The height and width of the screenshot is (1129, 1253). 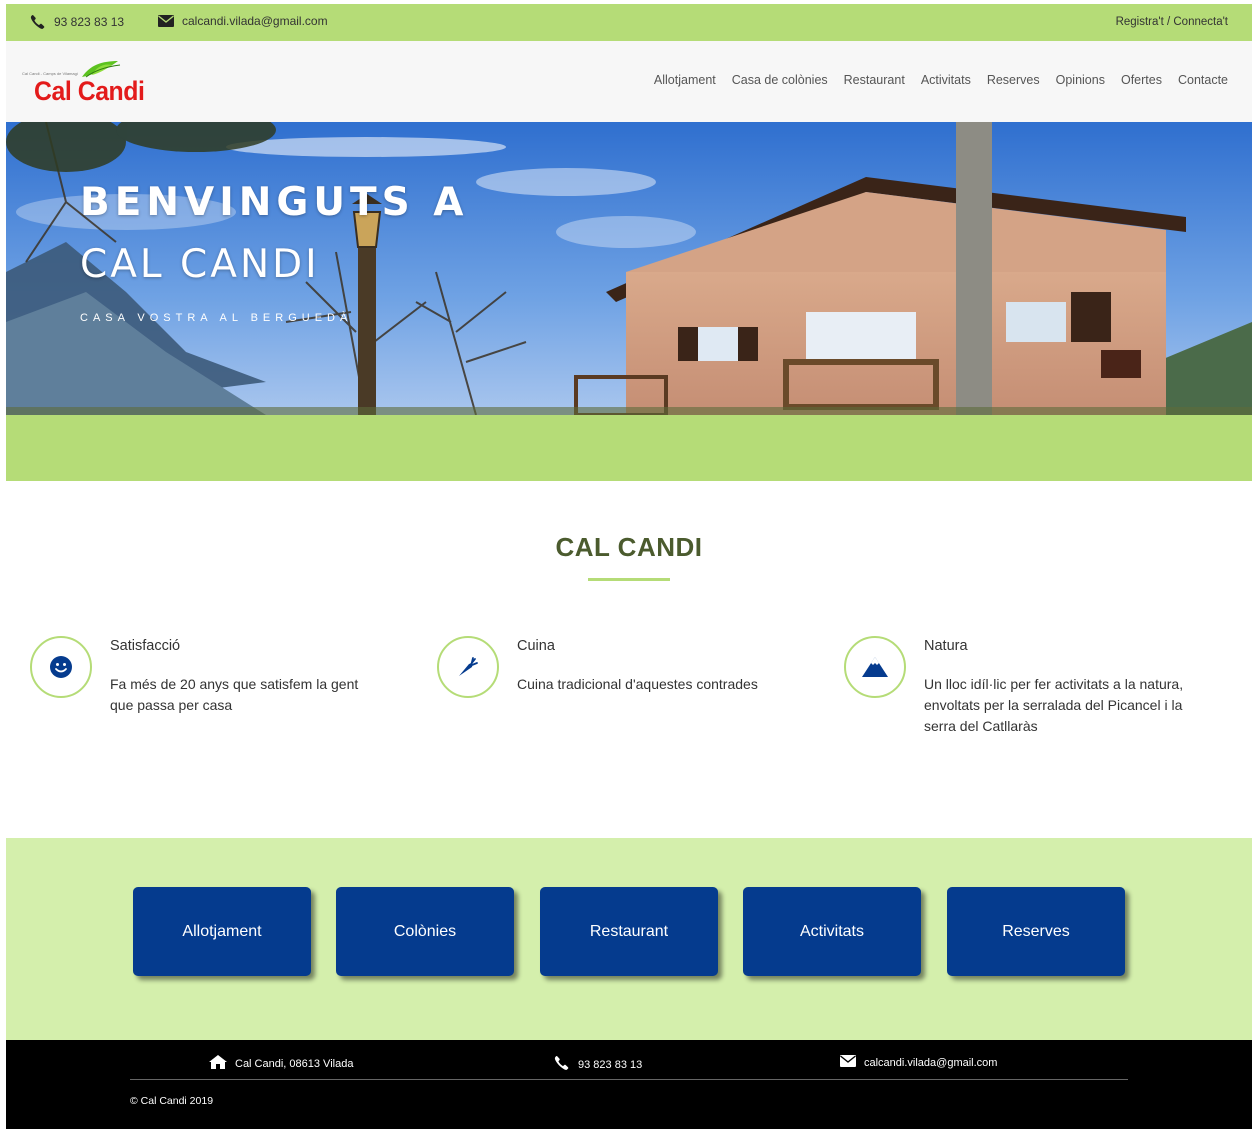 I want to click on footer-phone: 93 823 83 13, so click(x=598, y=1064).